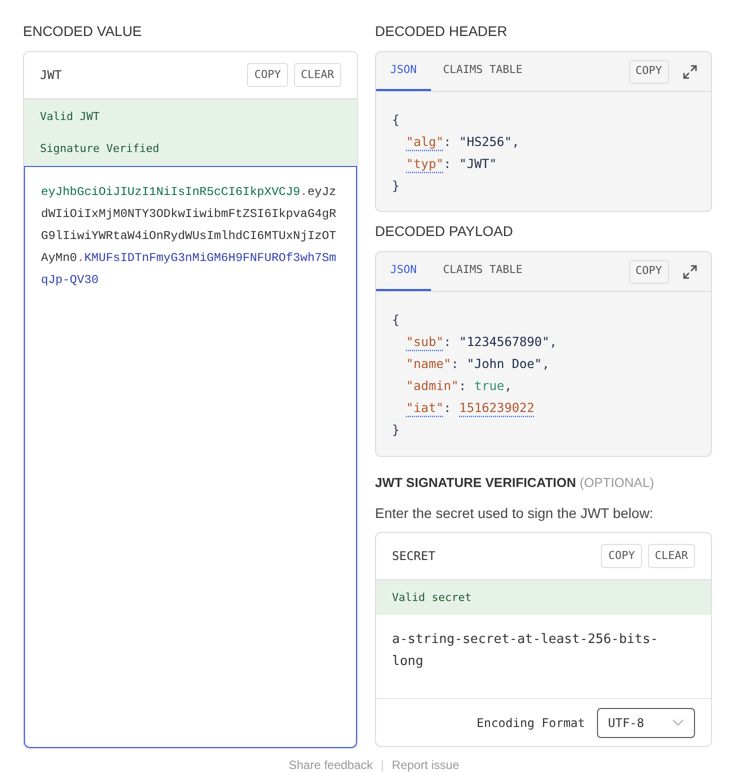 This screenshot has width=745, height=772. What do you see at coordinates (432, 386) in the screenshot?
I see `claim-key: "admin"` at bounding box center [432, 386].